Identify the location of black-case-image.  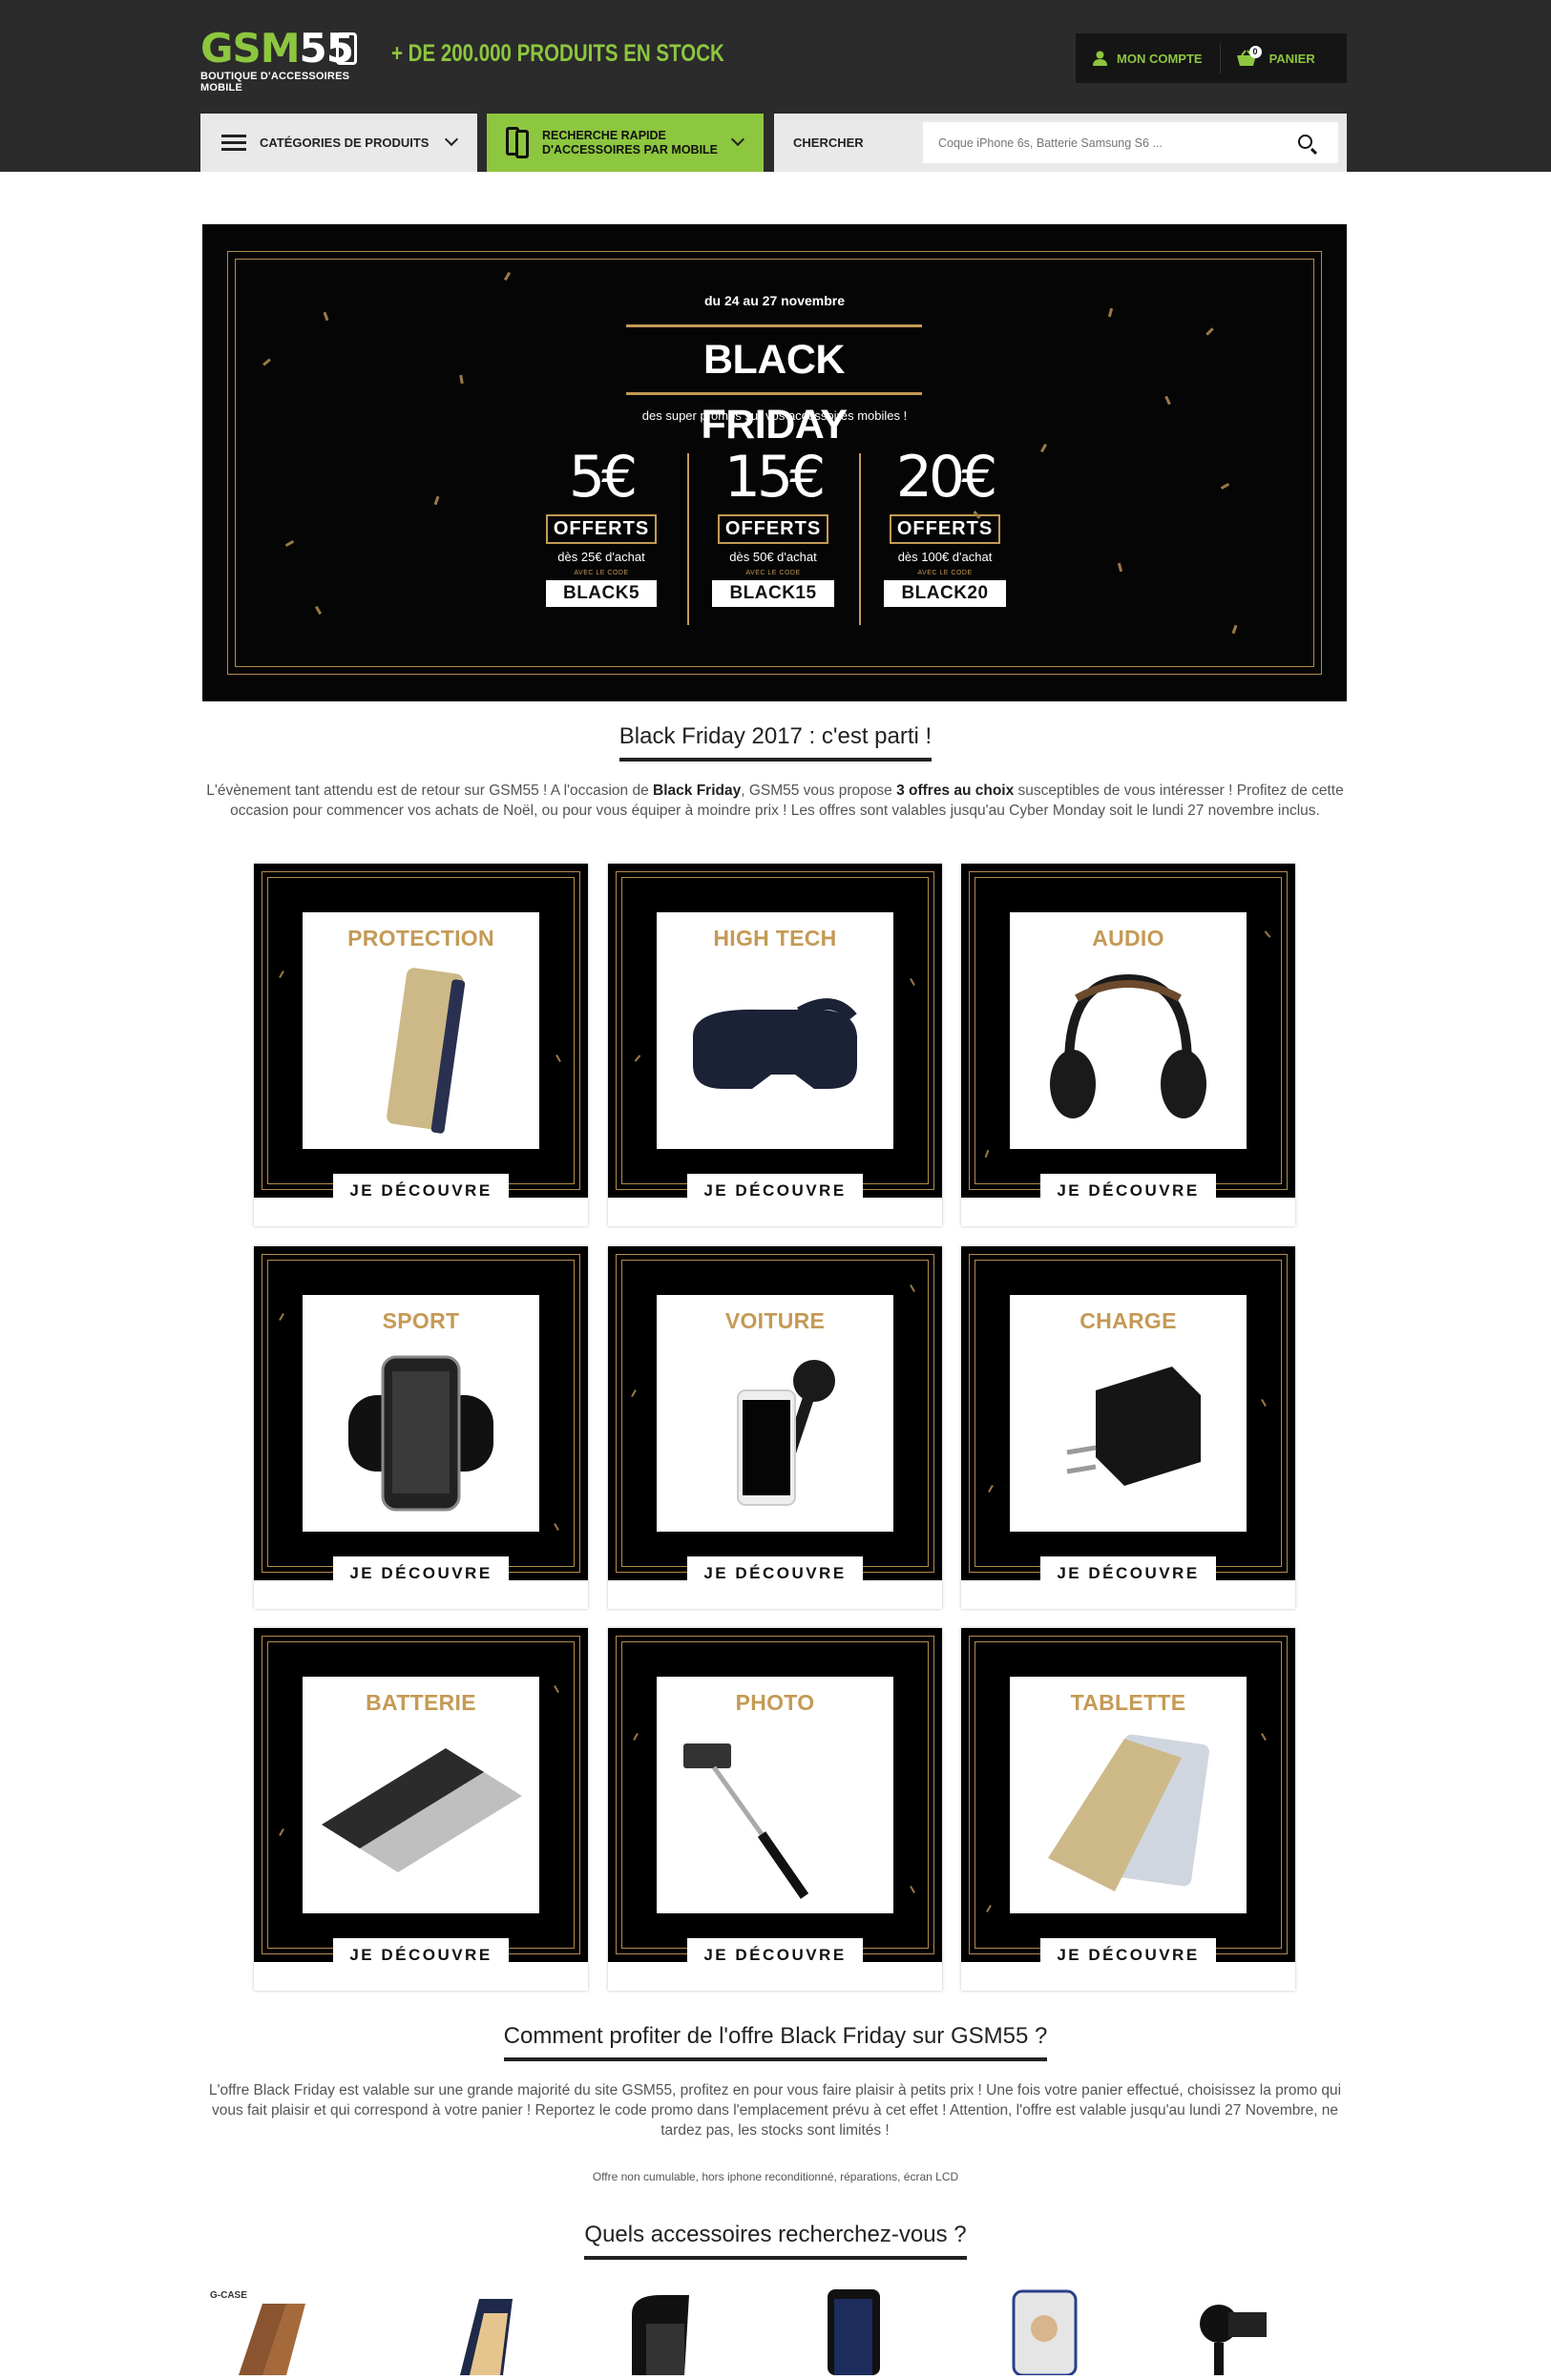
(854, 2332).